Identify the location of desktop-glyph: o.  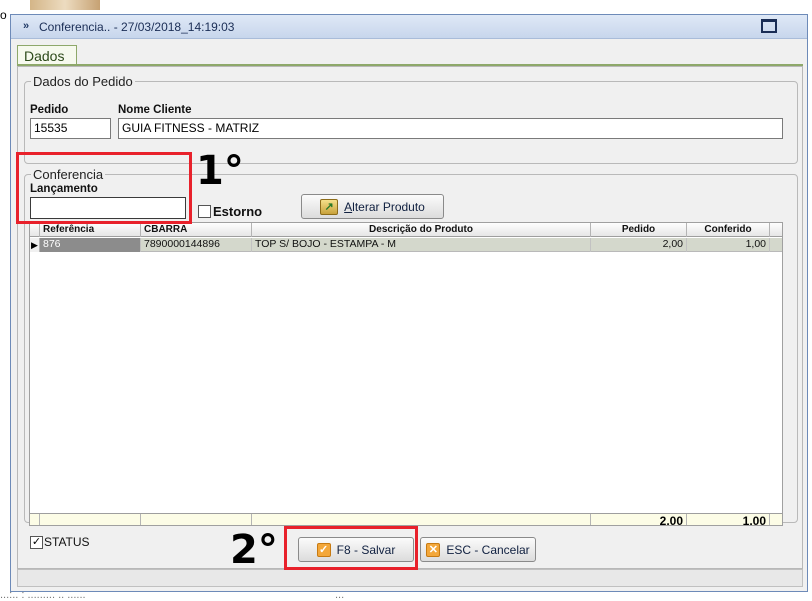
(3, 15).